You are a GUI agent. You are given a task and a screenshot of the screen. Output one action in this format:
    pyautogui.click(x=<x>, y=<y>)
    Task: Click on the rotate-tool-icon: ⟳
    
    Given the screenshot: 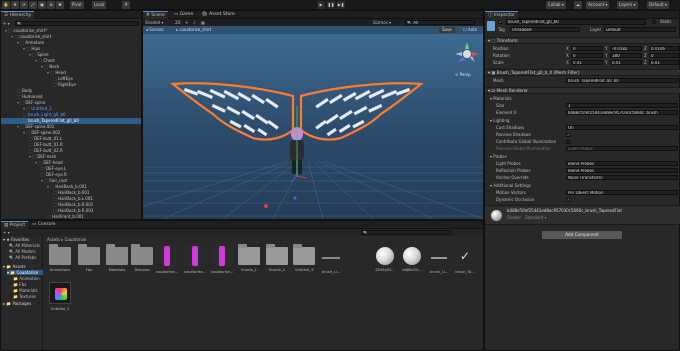 What is the action you would take?
    pyautogui.click(x=24, y=5)
    